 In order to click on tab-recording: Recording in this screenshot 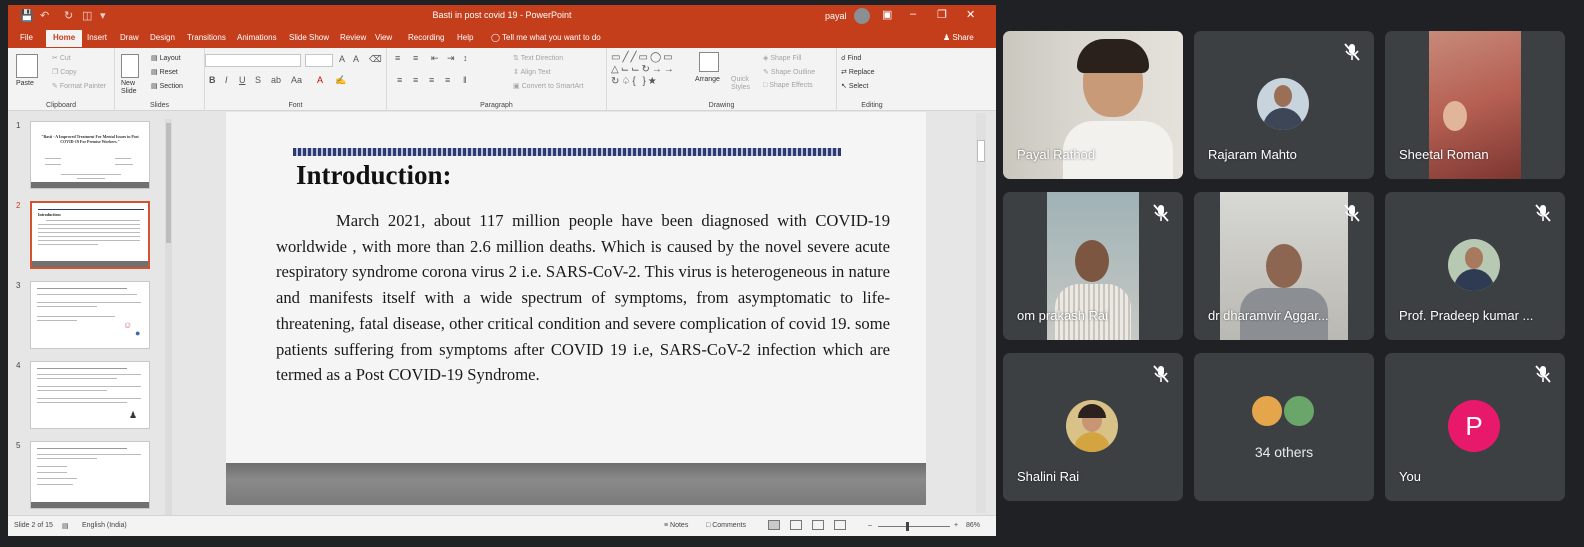, I will do `click(426, 37)`.